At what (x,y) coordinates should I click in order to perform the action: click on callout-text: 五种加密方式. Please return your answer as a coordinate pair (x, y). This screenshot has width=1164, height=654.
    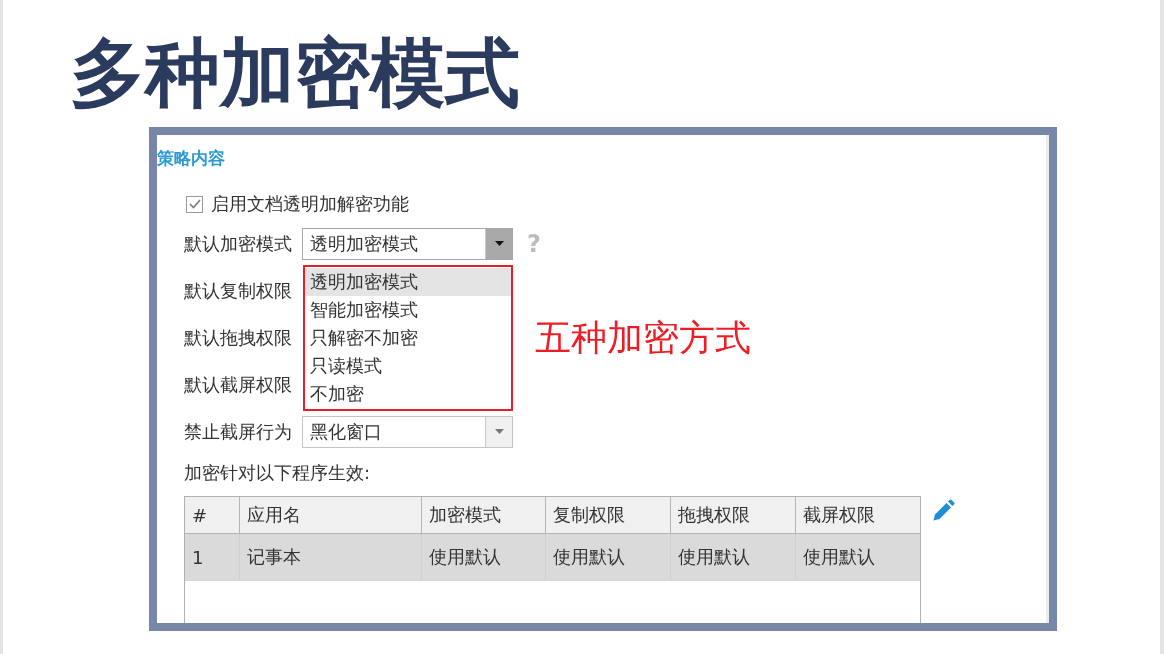
    Looking at the image, I should click on (643, 337).